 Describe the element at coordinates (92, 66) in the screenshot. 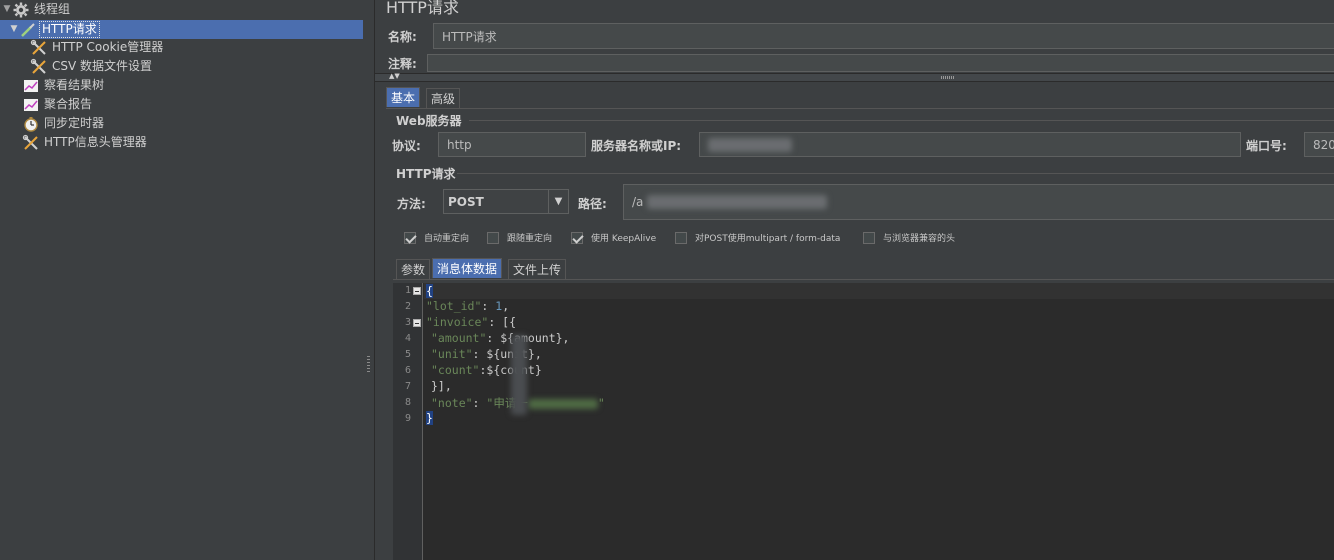

I see `tree-item-csv-dataset: CSV 数据文件设置` at that location.